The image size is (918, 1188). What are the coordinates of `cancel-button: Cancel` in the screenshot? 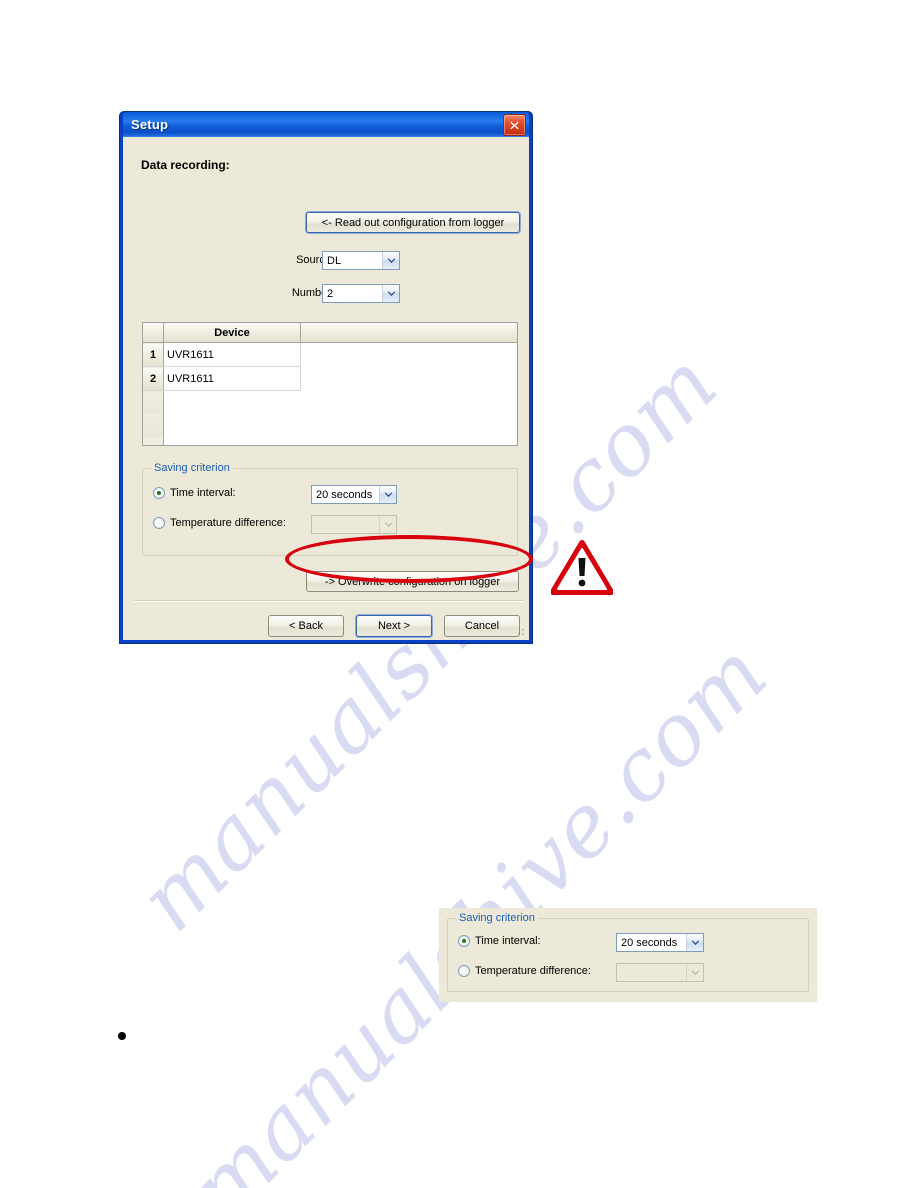 It's located at (482, 626).